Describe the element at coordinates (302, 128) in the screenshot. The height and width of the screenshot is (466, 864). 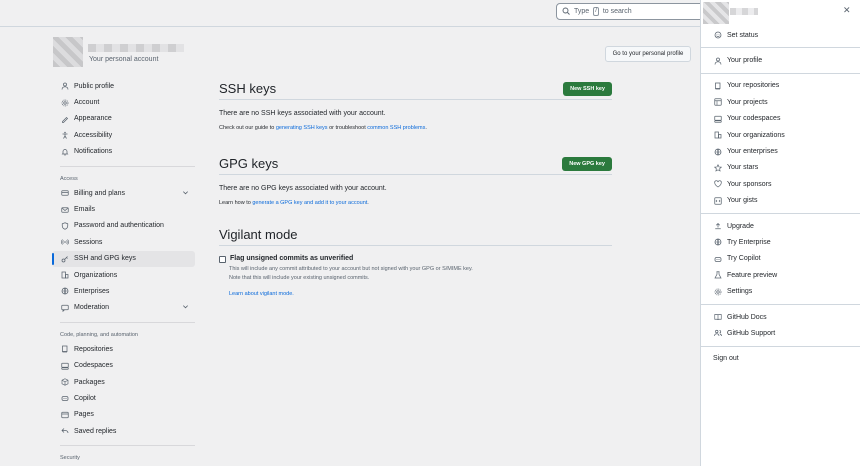
I see `generating-ssh-keys-link: generating SSH keys` at that location.